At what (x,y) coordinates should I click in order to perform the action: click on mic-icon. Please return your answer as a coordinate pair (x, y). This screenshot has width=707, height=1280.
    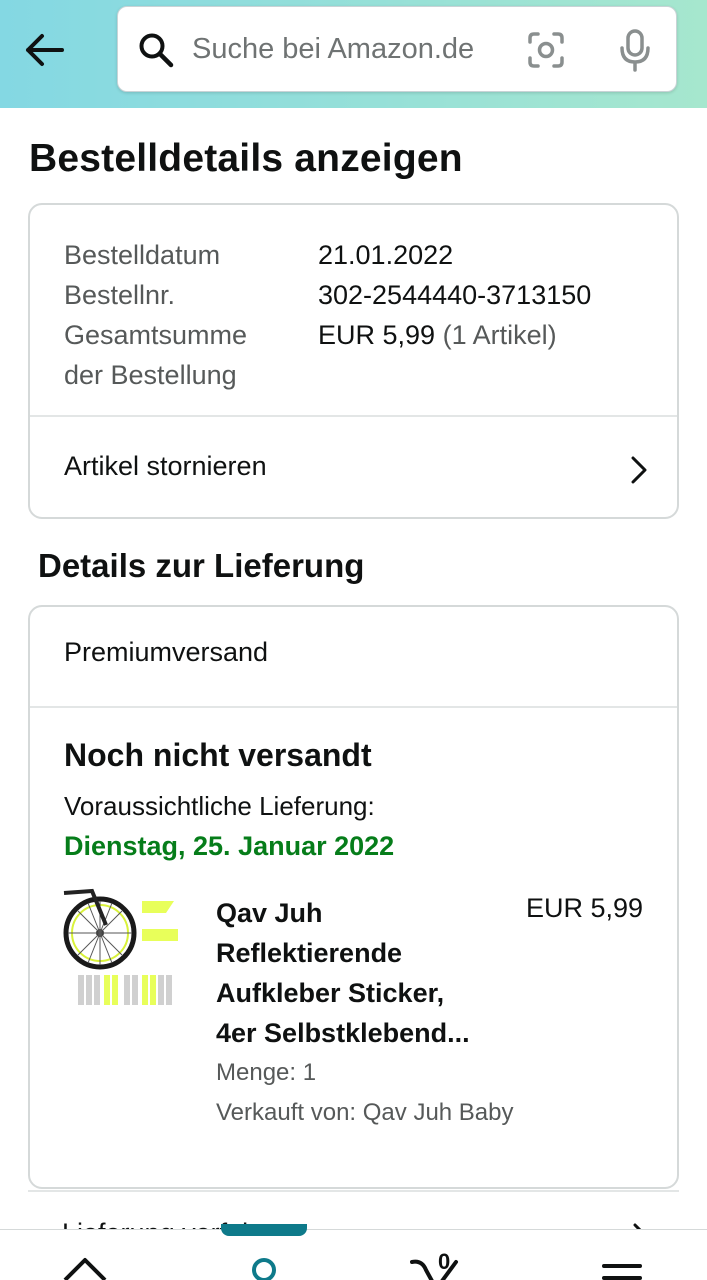
    Looking at the image, I should click on (635, 50).